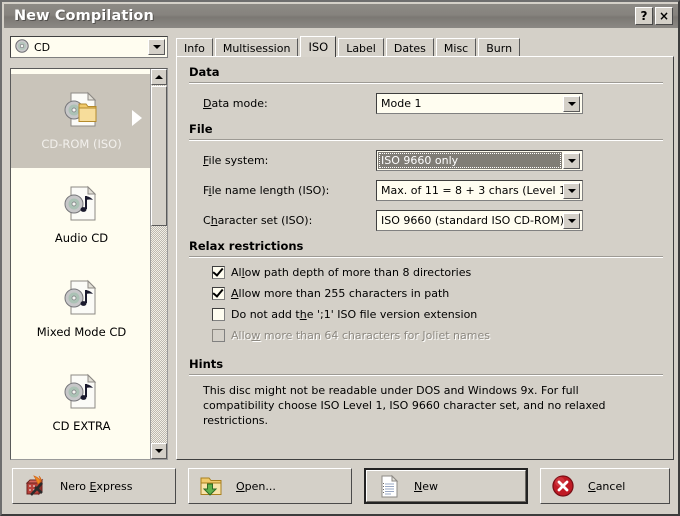 The image size is (680, 516). I want to click on file-name-length-value: Max. of 11 = 8 + 3 chars (Level 1), so click(476, 190).